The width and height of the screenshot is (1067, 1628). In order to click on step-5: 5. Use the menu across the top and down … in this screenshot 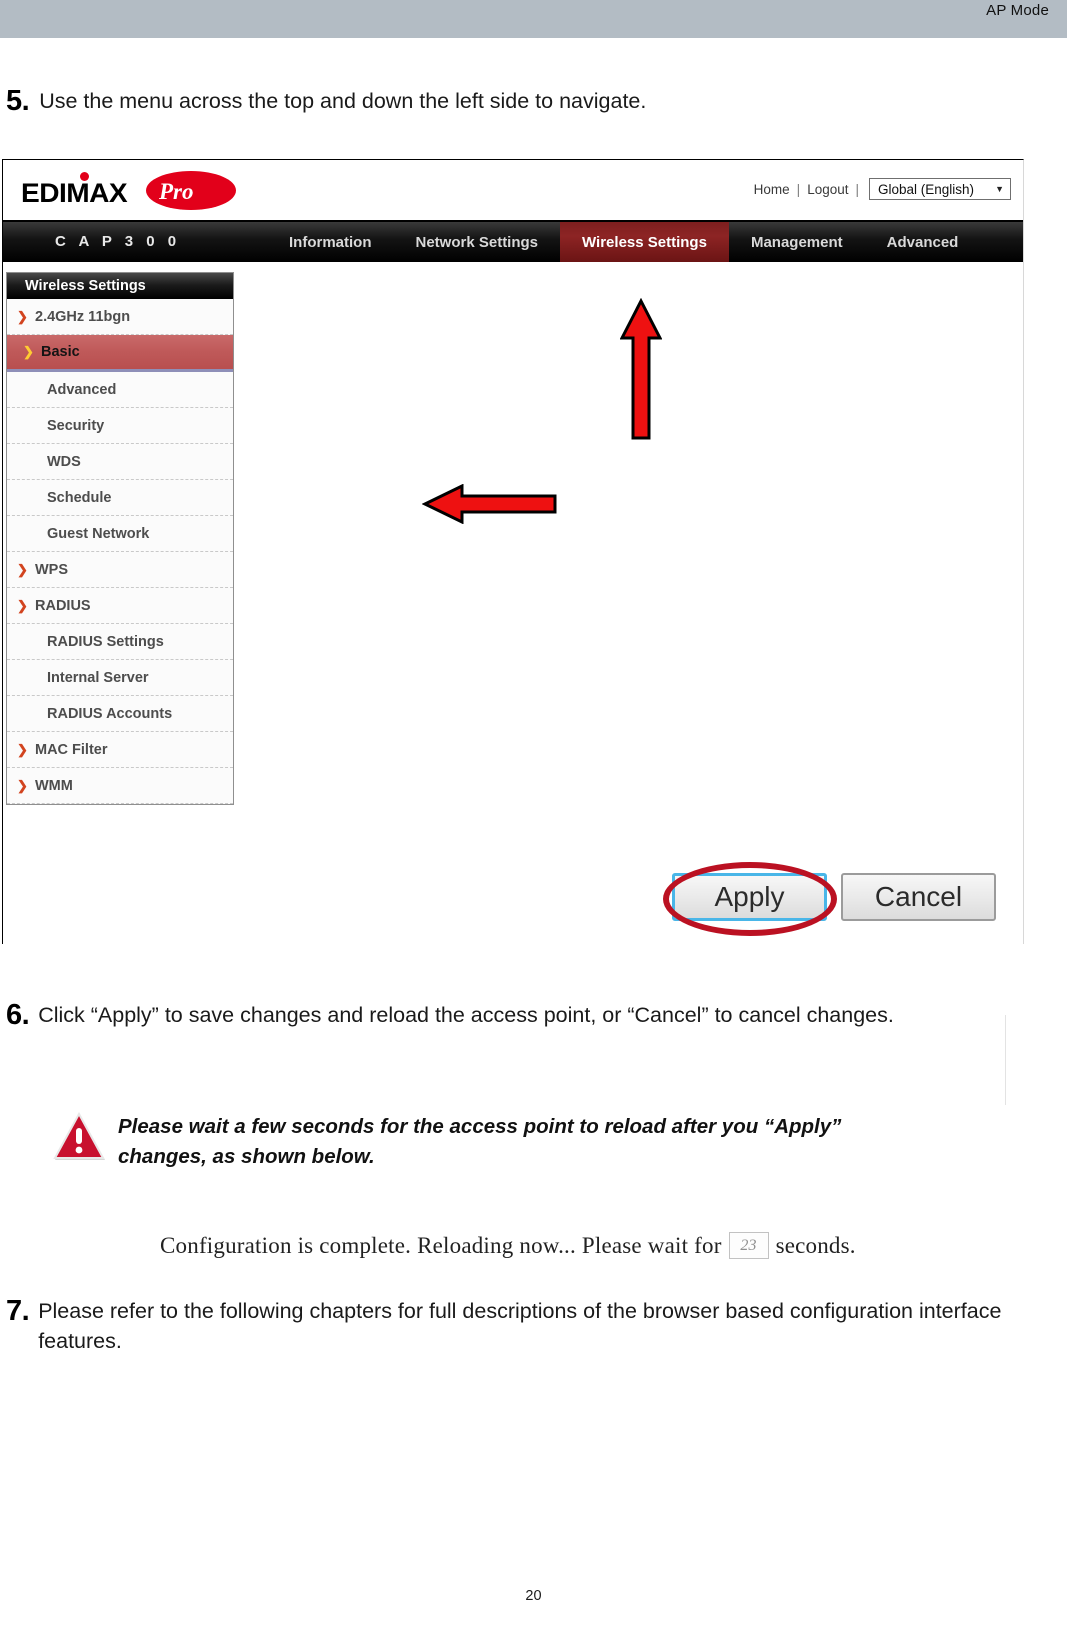, I will do `click(526, 101)`.